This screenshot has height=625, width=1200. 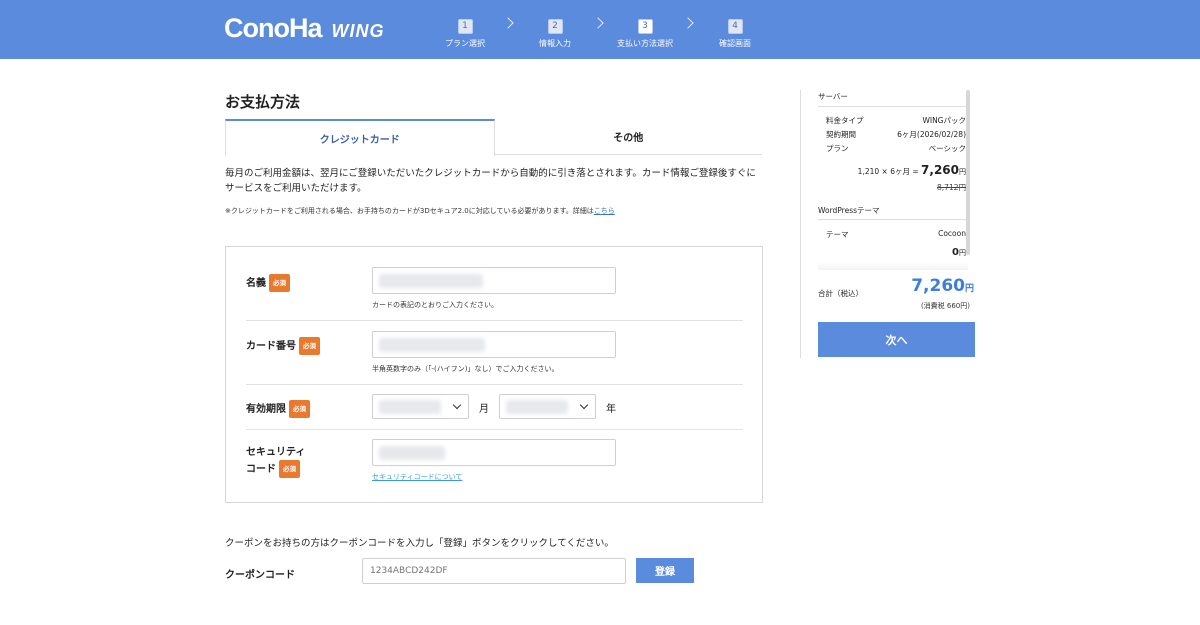 I want to click on tax-note: (消費税 660円), so click(x=945, y=306).